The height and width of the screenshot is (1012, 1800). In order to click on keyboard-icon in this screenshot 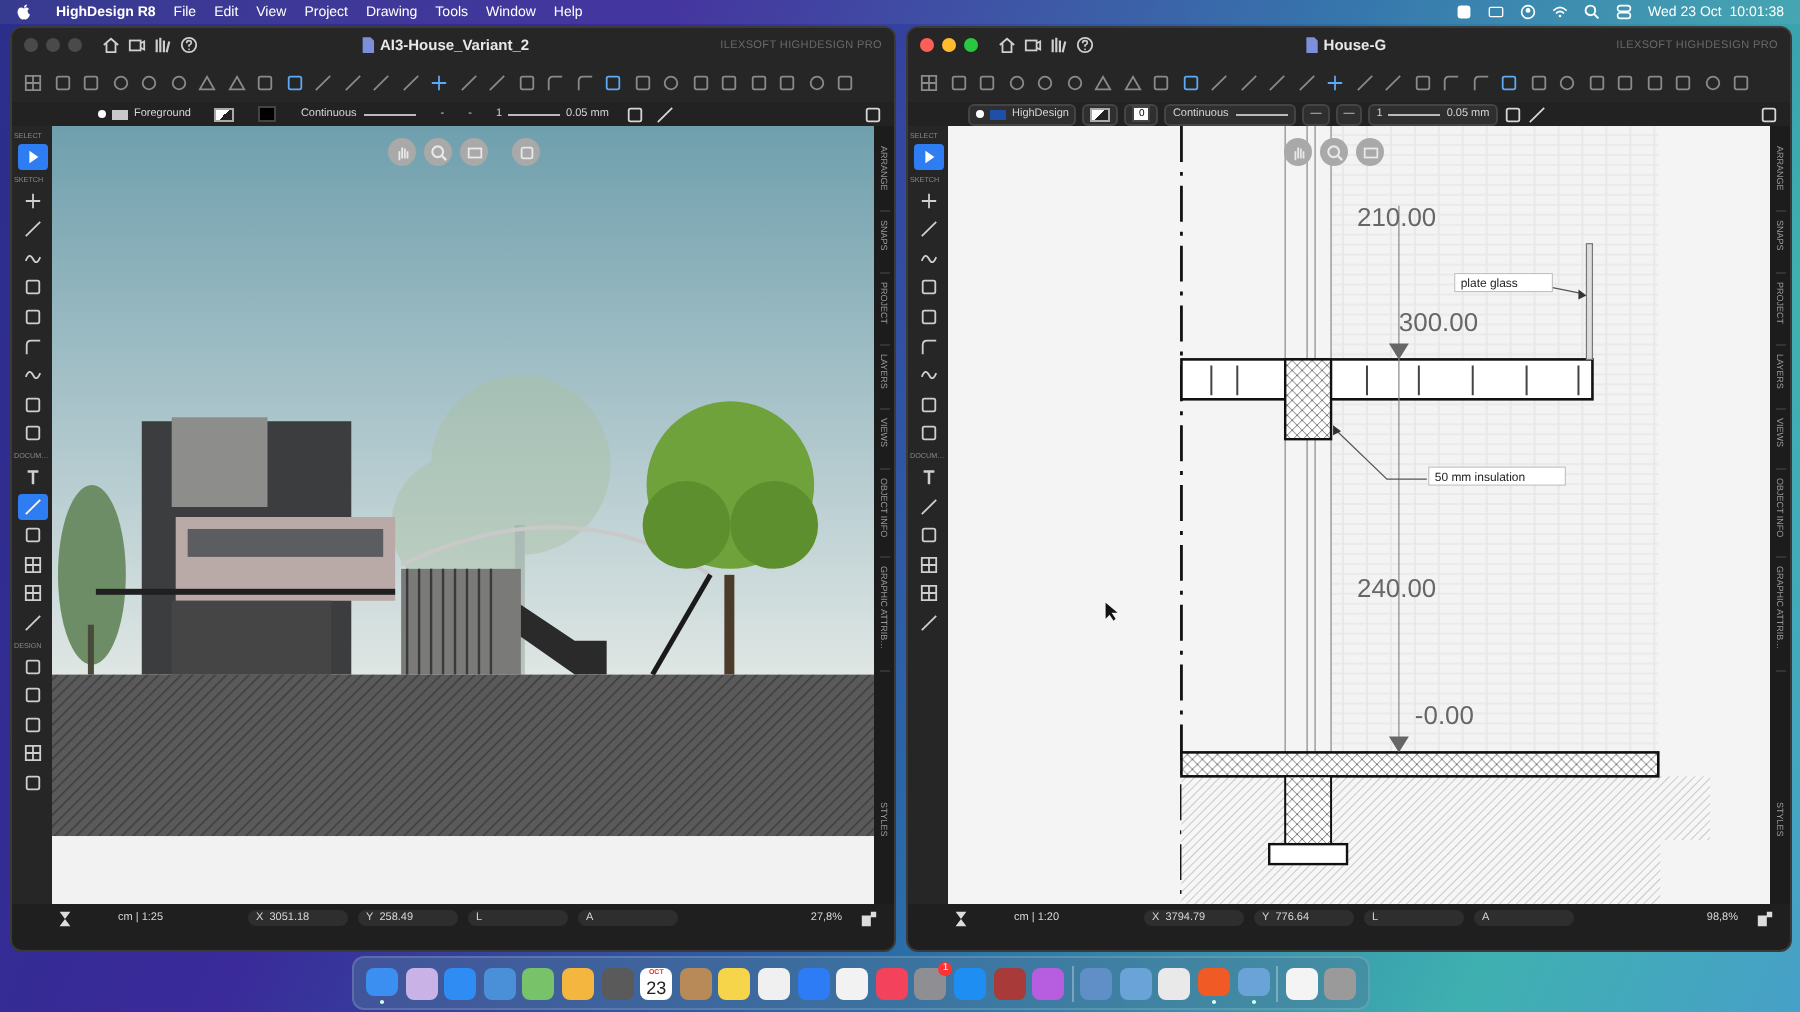, I will do `click(1496, 12)`.